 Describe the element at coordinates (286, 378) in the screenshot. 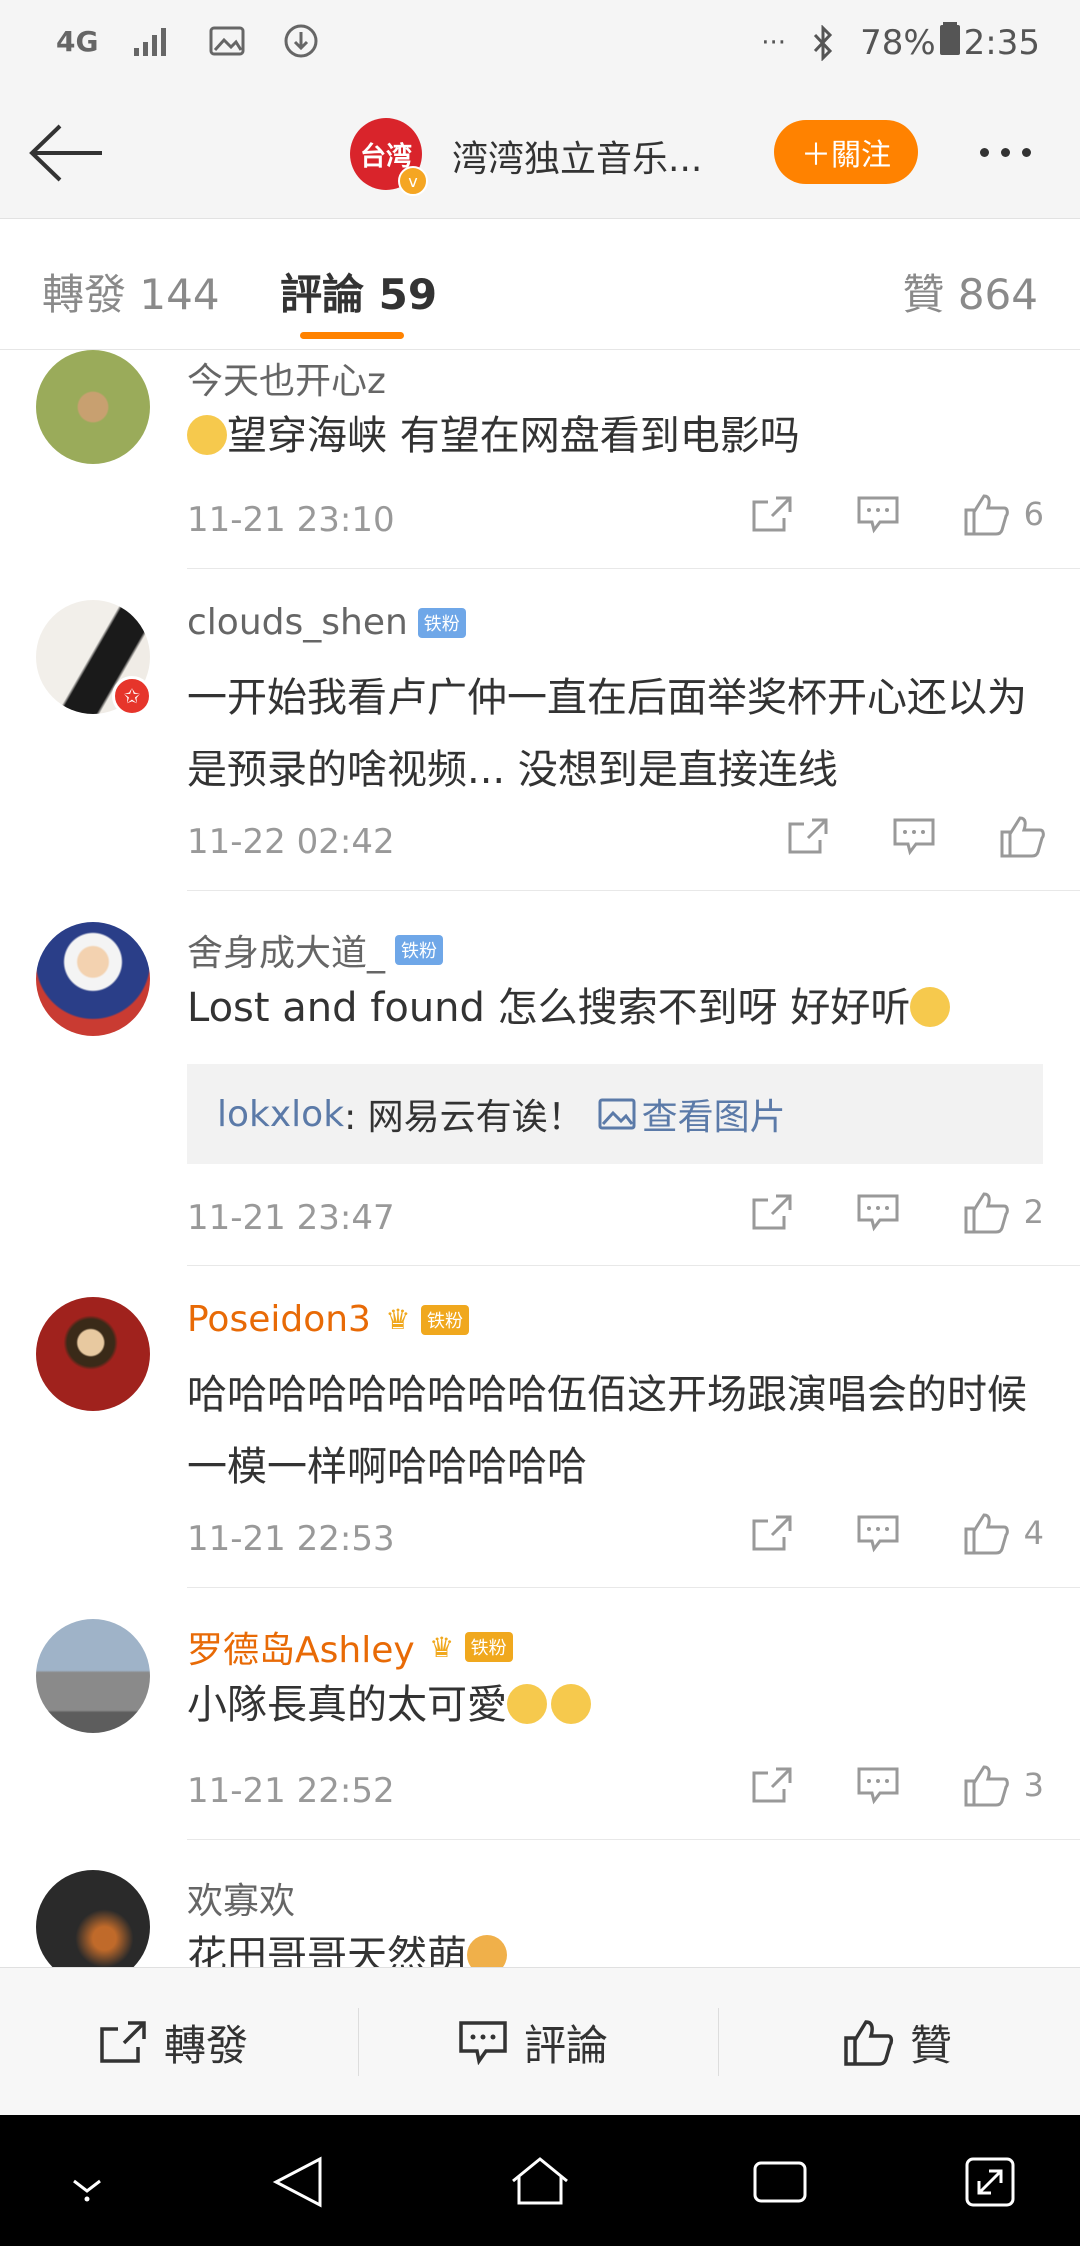

I see `comment-username: 今天也开心z` at that location.